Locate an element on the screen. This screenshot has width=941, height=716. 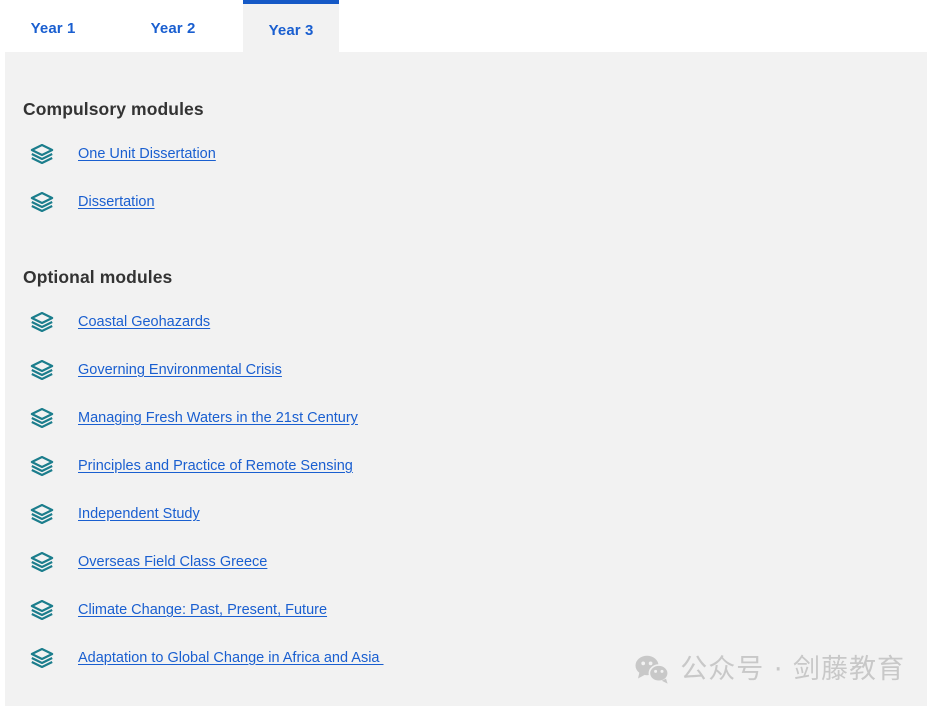
list-item: Climate Change: Past, Present, Future is located at coordinates (466, 610).